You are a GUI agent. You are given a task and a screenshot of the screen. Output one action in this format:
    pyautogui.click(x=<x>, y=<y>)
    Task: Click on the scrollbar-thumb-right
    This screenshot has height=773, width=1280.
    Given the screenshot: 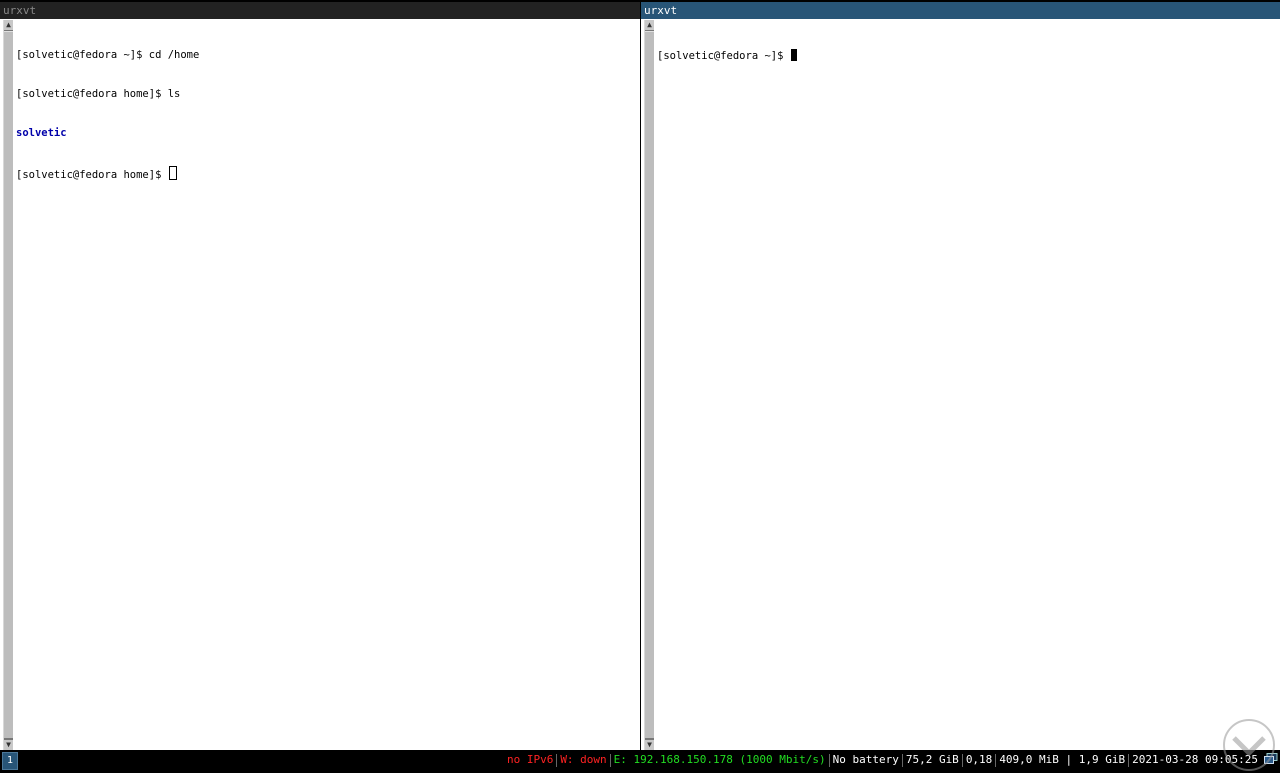 What is the action you would take?
    pyautogui.click(x=649, y=385)
    